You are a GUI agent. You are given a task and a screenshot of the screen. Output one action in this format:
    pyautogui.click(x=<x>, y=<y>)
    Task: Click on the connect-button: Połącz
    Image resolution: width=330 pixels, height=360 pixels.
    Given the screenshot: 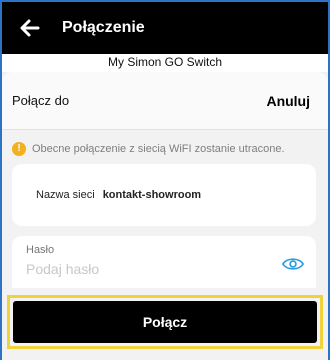 What is the action you would take?
    pyautogui.click(x=165, y=322)
    